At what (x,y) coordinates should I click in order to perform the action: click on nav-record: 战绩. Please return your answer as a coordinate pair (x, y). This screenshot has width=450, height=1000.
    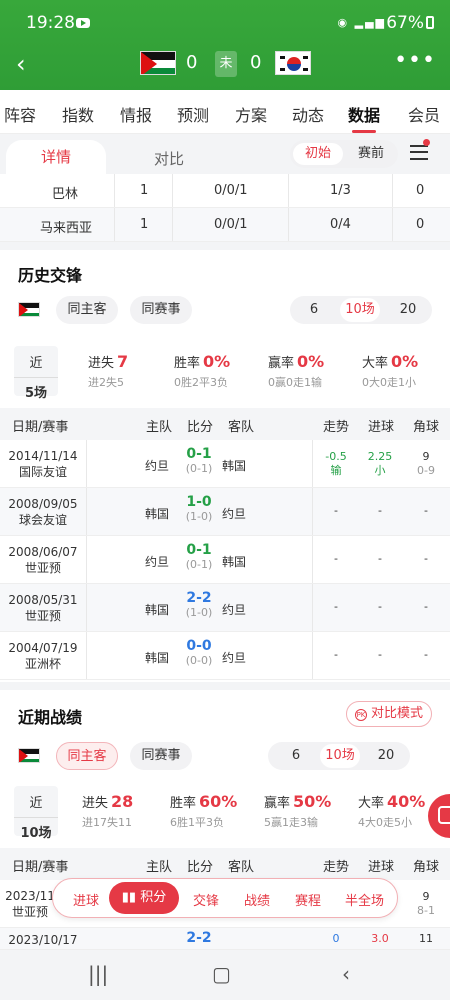
    Looking at the image, I should click on (257, 899).